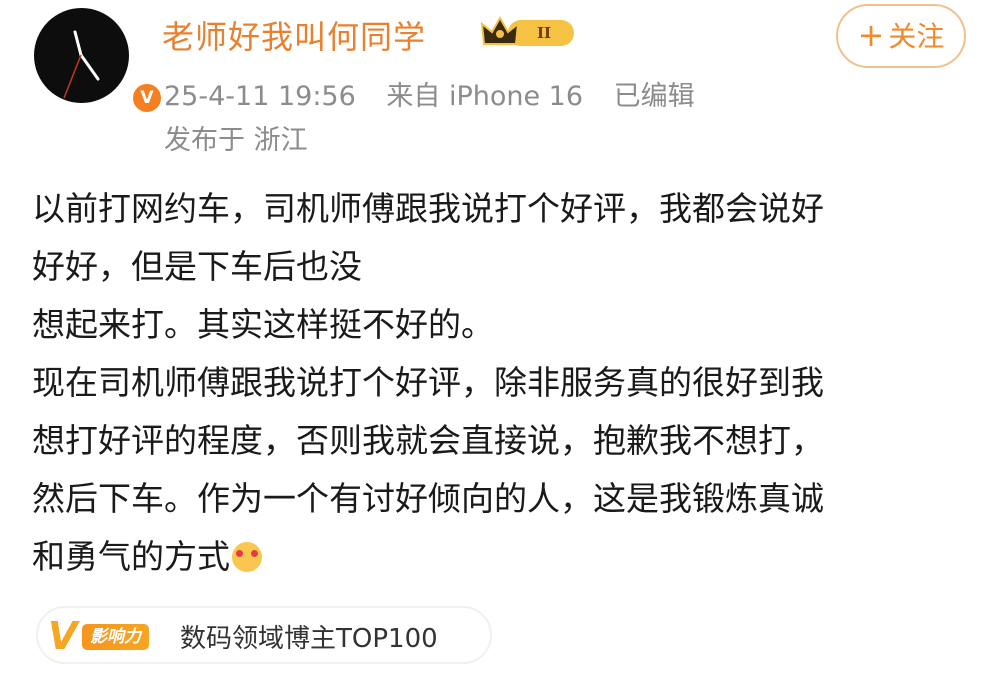  I want to click on clock-hands-icon, so click(81, 64).